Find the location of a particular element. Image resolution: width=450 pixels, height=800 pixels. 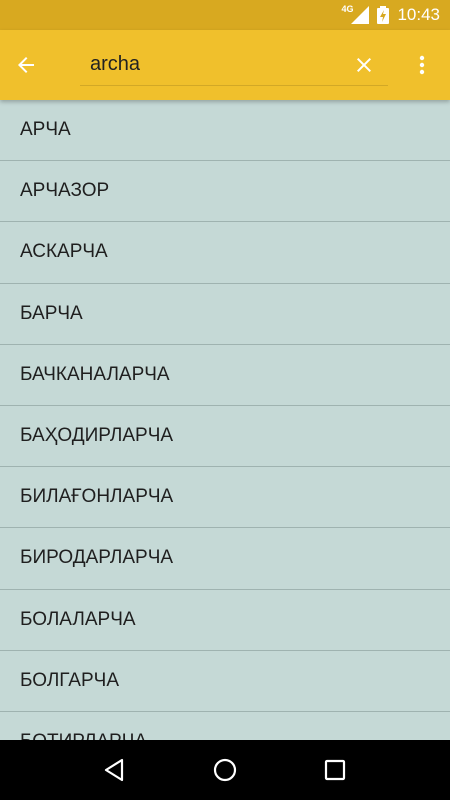

signal-icon is located at coordinates (360, 15).